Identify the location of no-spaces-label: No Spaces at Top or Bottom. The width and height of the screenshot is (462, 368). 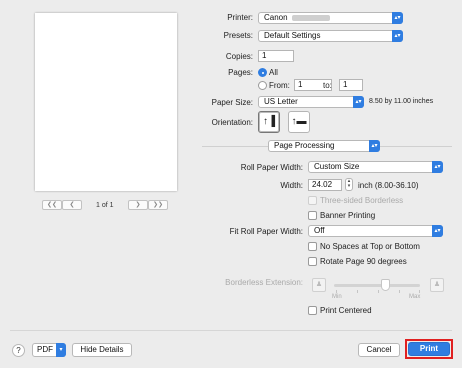
(370, 246).